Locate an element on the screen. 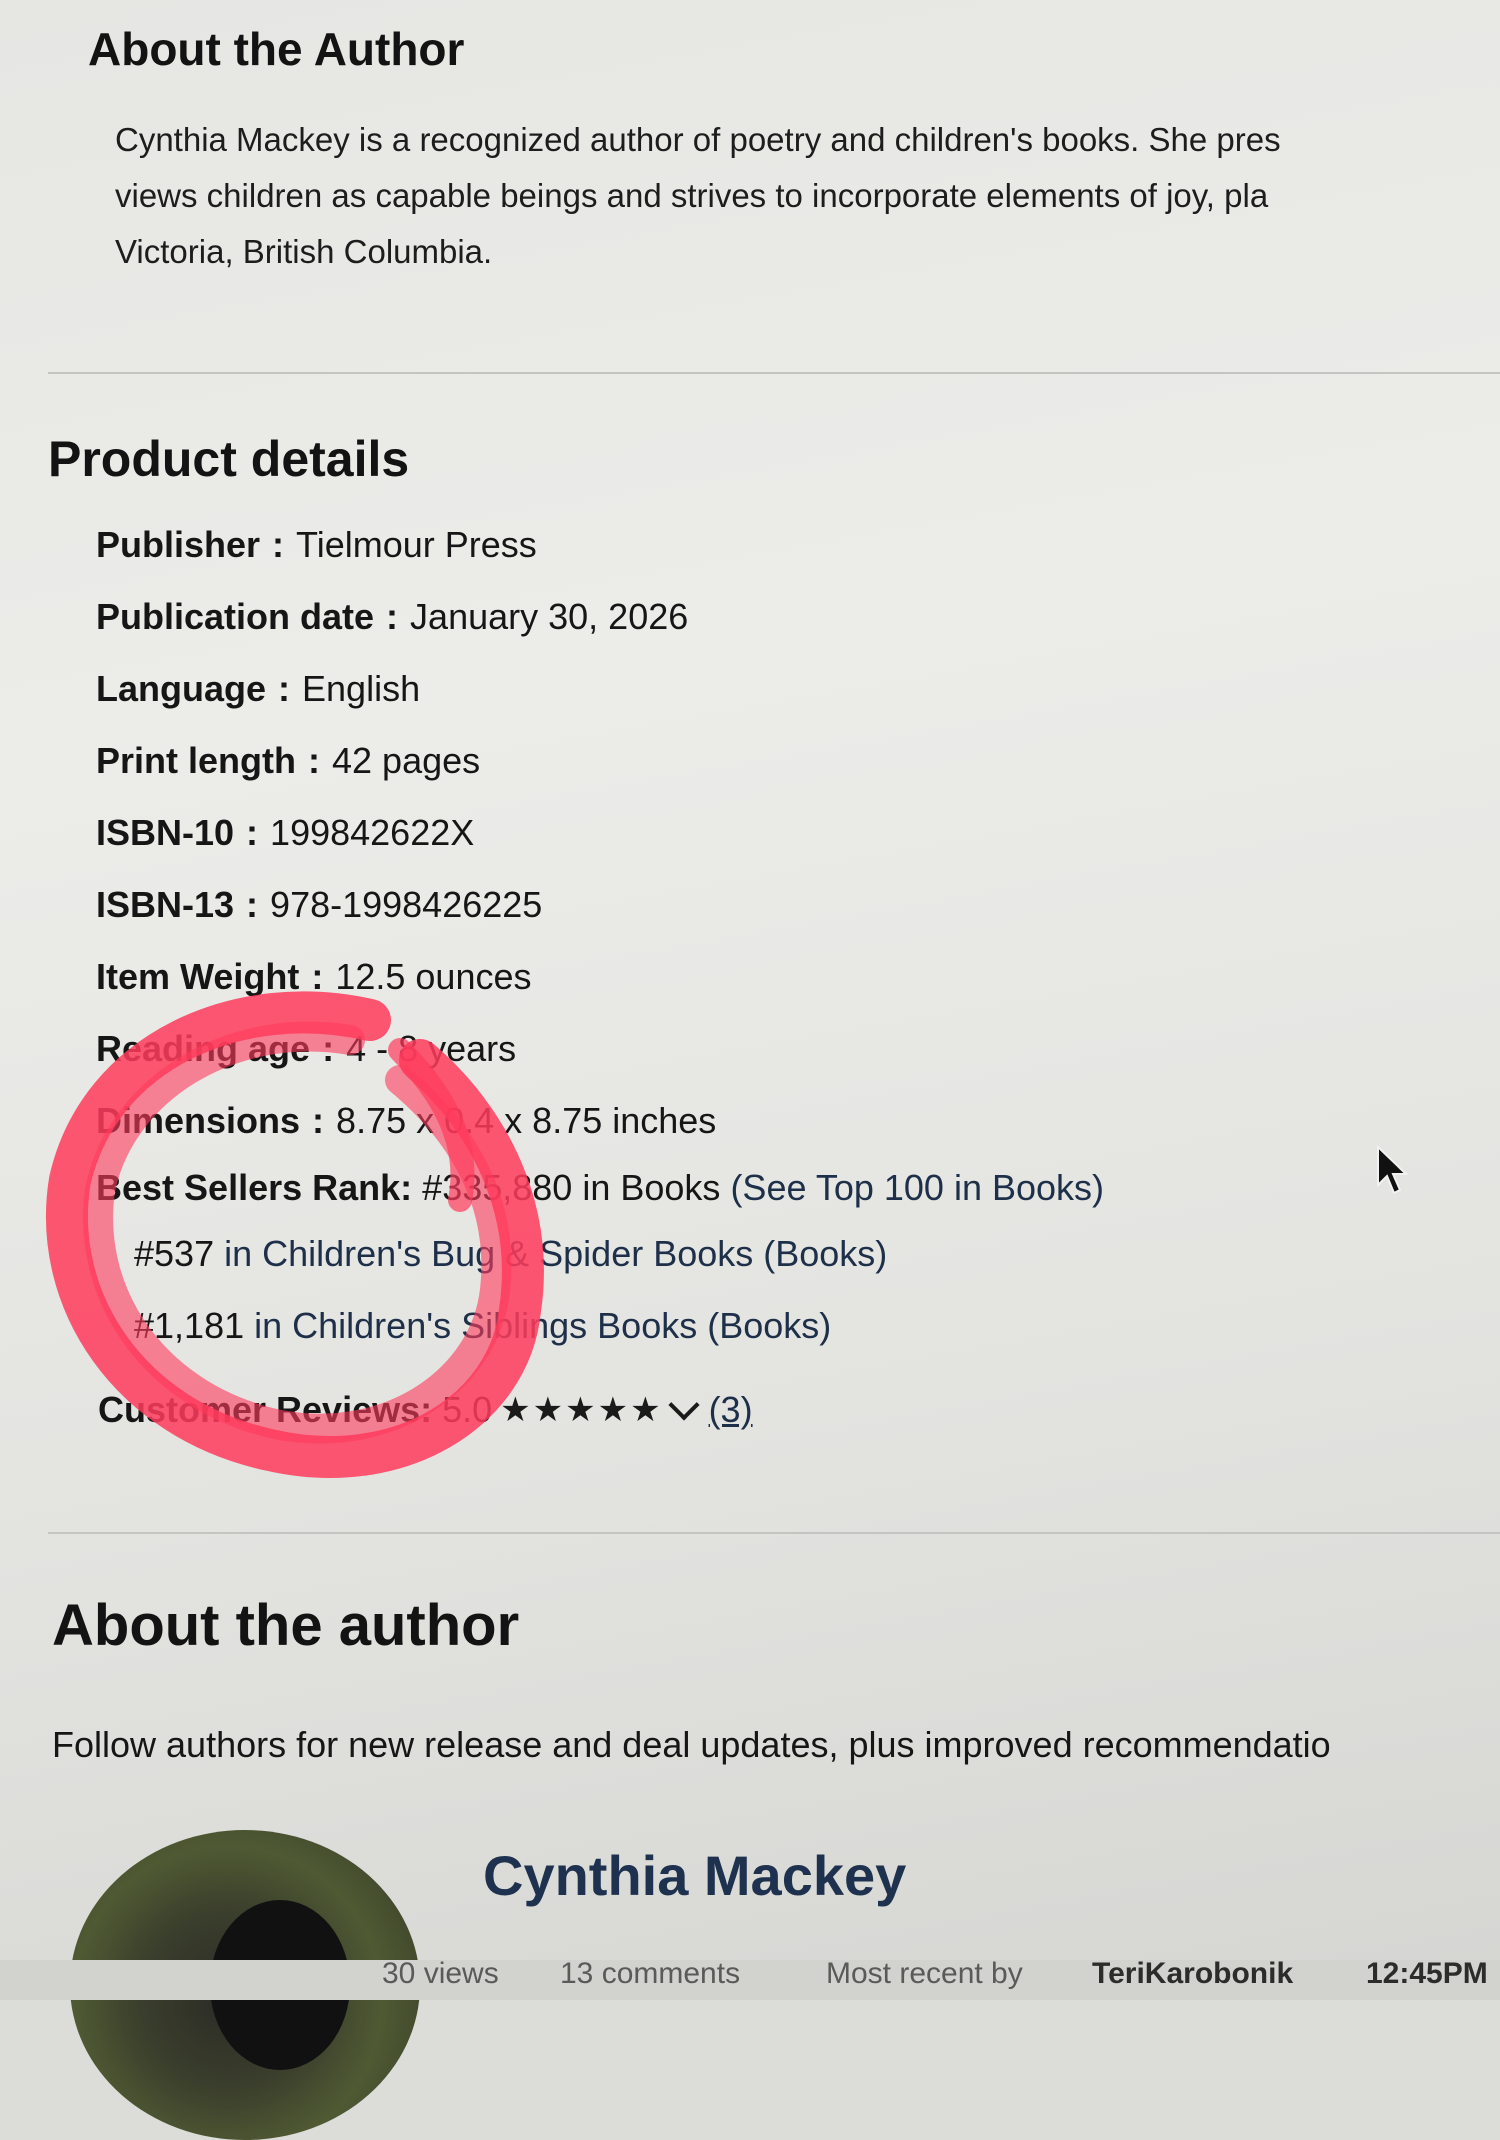 The image size is (1500, 2140). recent-prefix: Most recent by is located at coordinates (924, 1975).